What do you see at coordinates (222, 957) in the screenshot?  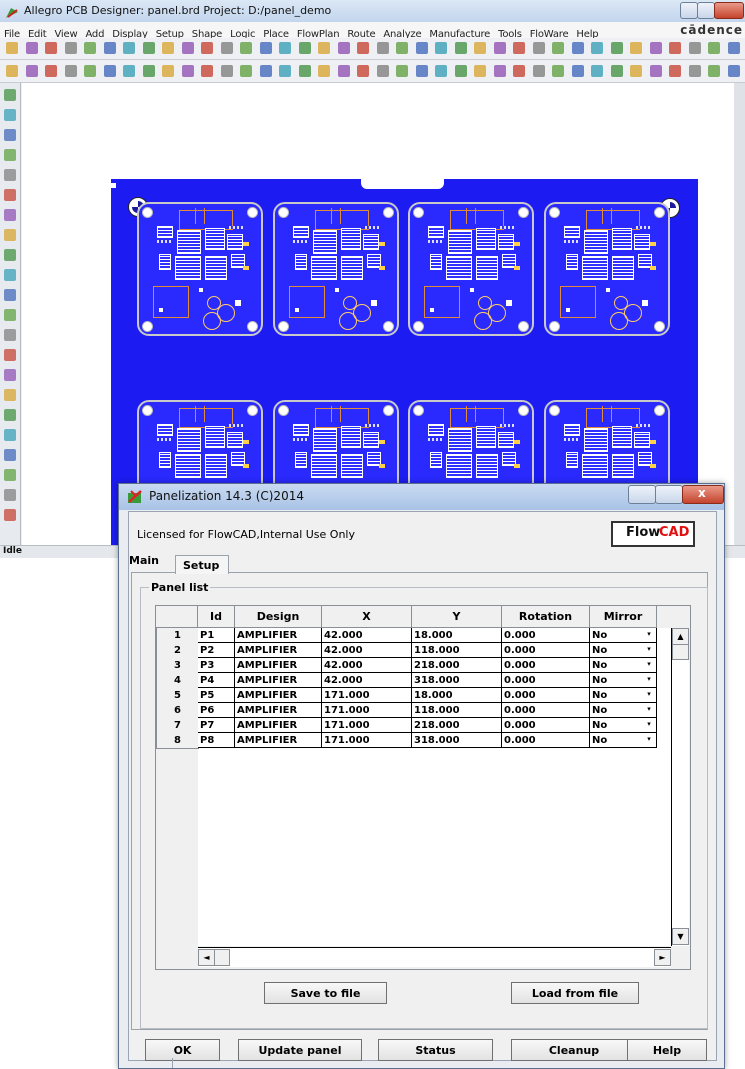 I see `hscroll-thumb` at bounding box center [222, 957].